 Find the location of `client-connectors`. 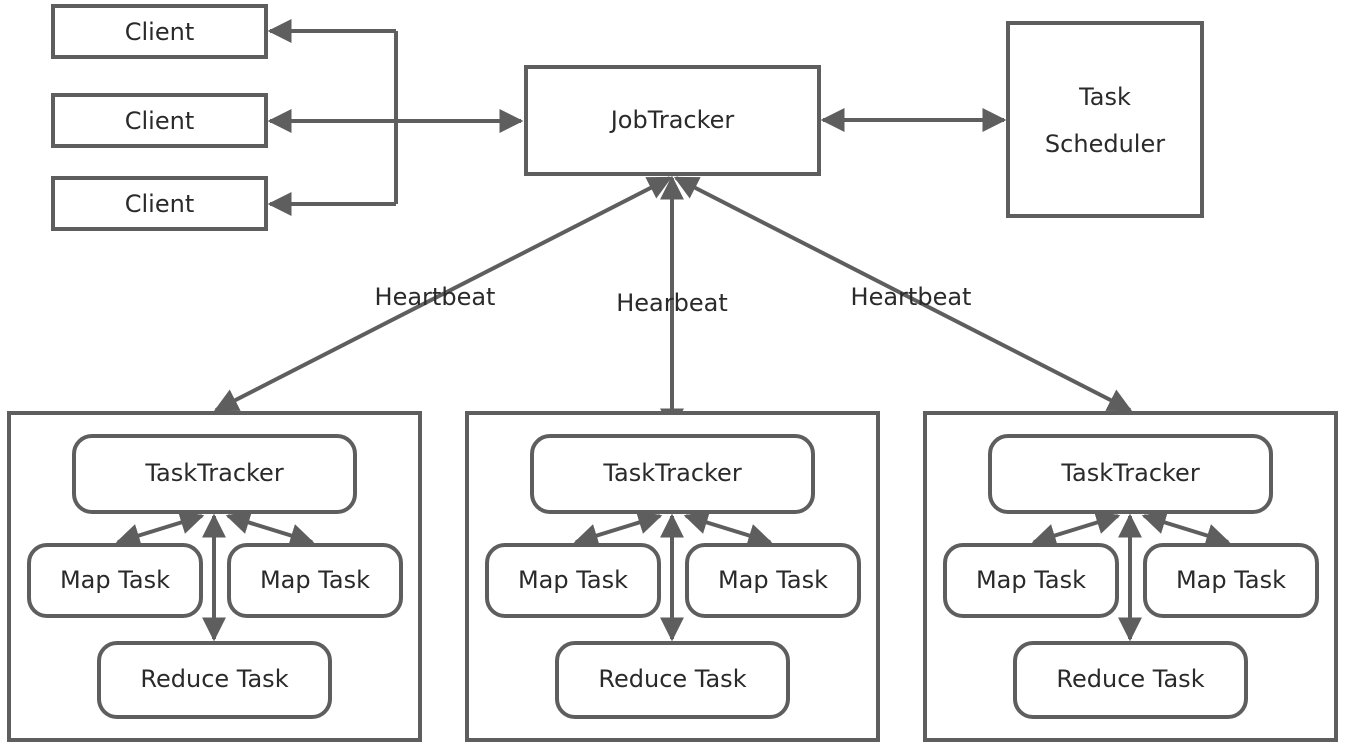

client-connectors is located at coordinates (395, 117).